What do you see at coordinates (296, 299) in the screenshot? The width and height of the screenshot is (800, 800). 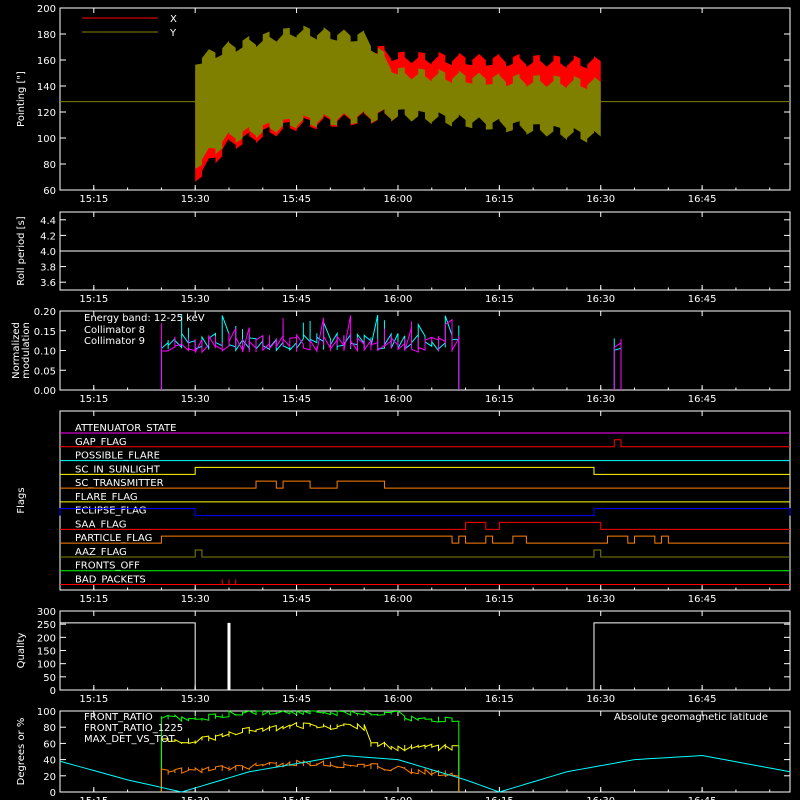 I see `roll-xtick-label: 15:45` at bounding box center [296, 299].